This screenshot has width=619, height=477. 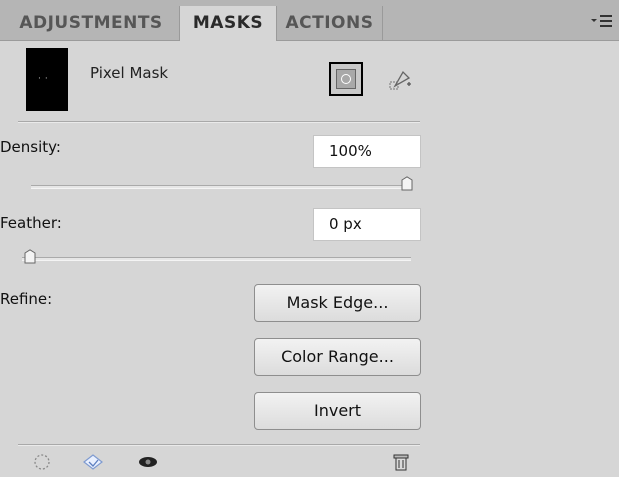 What do you see at coordinates (31, 223) in the screenshot?
I see `feather-label: Feather:` at bounding box center [31, 223].